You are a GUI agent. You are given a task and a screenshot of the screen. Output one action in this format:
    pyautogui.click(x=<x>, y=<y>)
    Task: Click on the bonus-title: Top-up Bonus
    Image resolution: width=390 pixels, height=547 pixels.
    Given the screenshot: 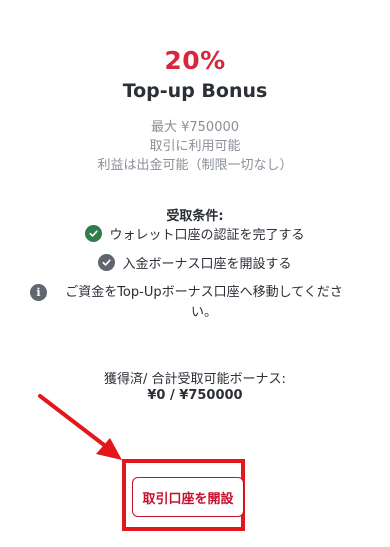 What is the action you would take?
    pyautogui.click(x=195, y=91)
    